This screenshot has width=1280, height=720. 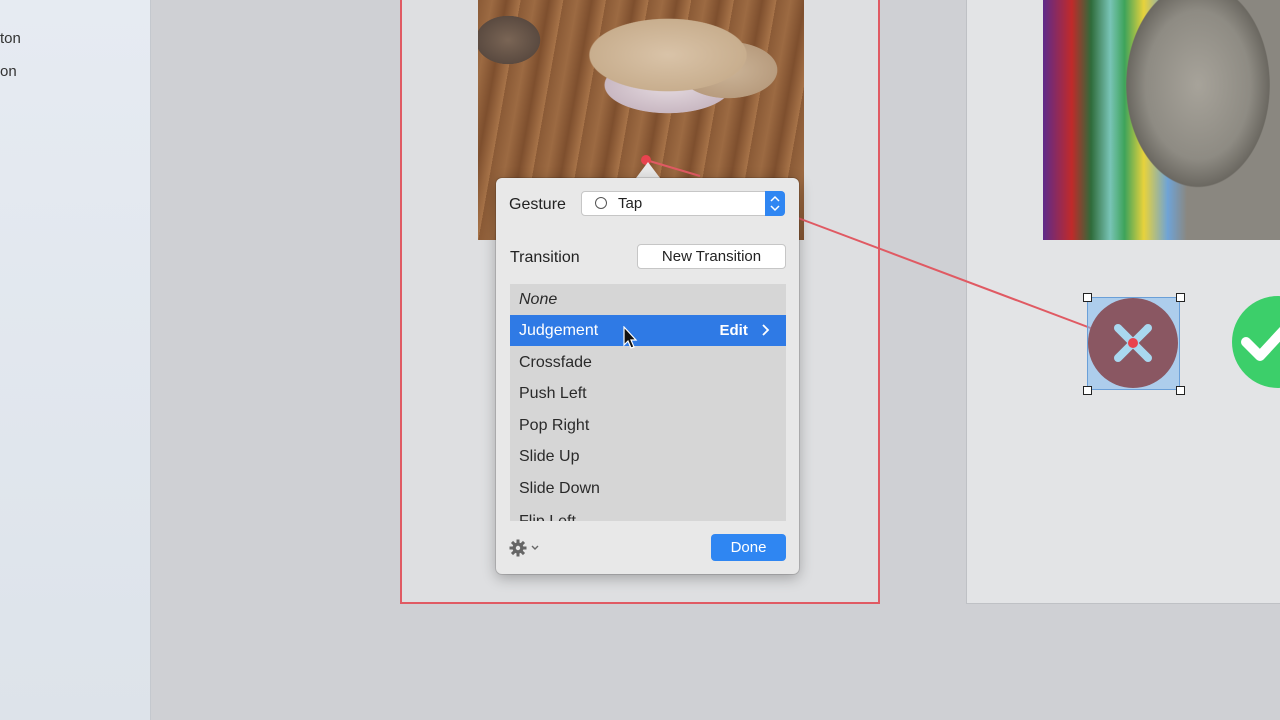 I want to click on transition-item-flip-left: Flip Left, so click(x=648, y=513).